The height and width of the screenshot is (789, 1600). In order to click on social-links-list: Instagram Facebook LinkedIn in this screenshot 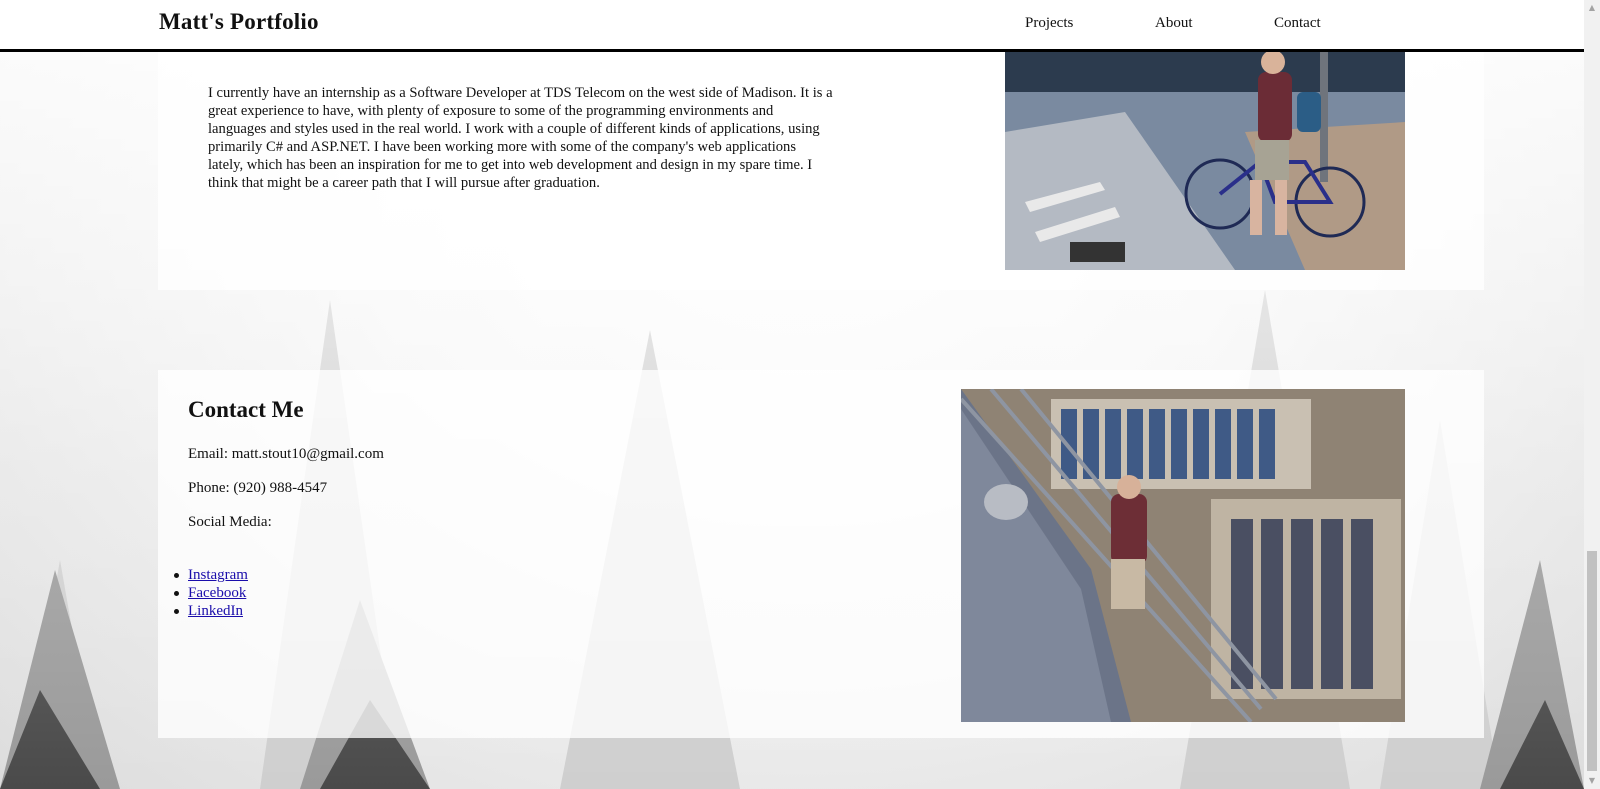, I will do `click(211, 593)`.